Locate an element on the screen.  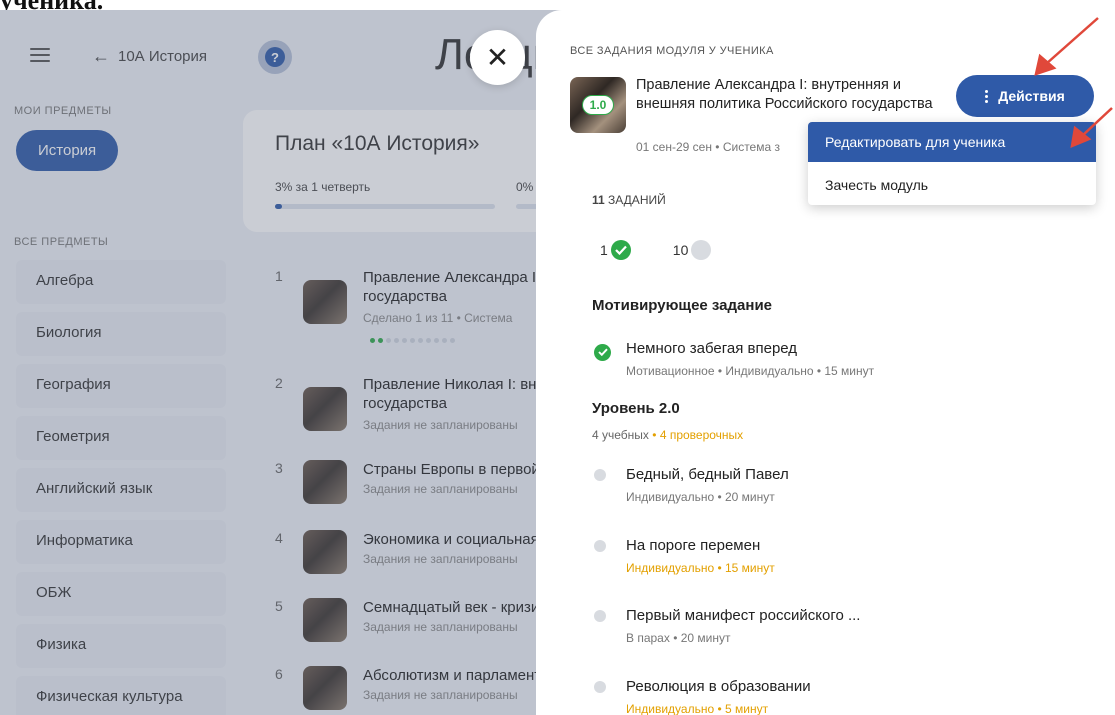
task-meta: Мотивационное • Индивидуально • 15 минут is located at coordinates (750, 371).